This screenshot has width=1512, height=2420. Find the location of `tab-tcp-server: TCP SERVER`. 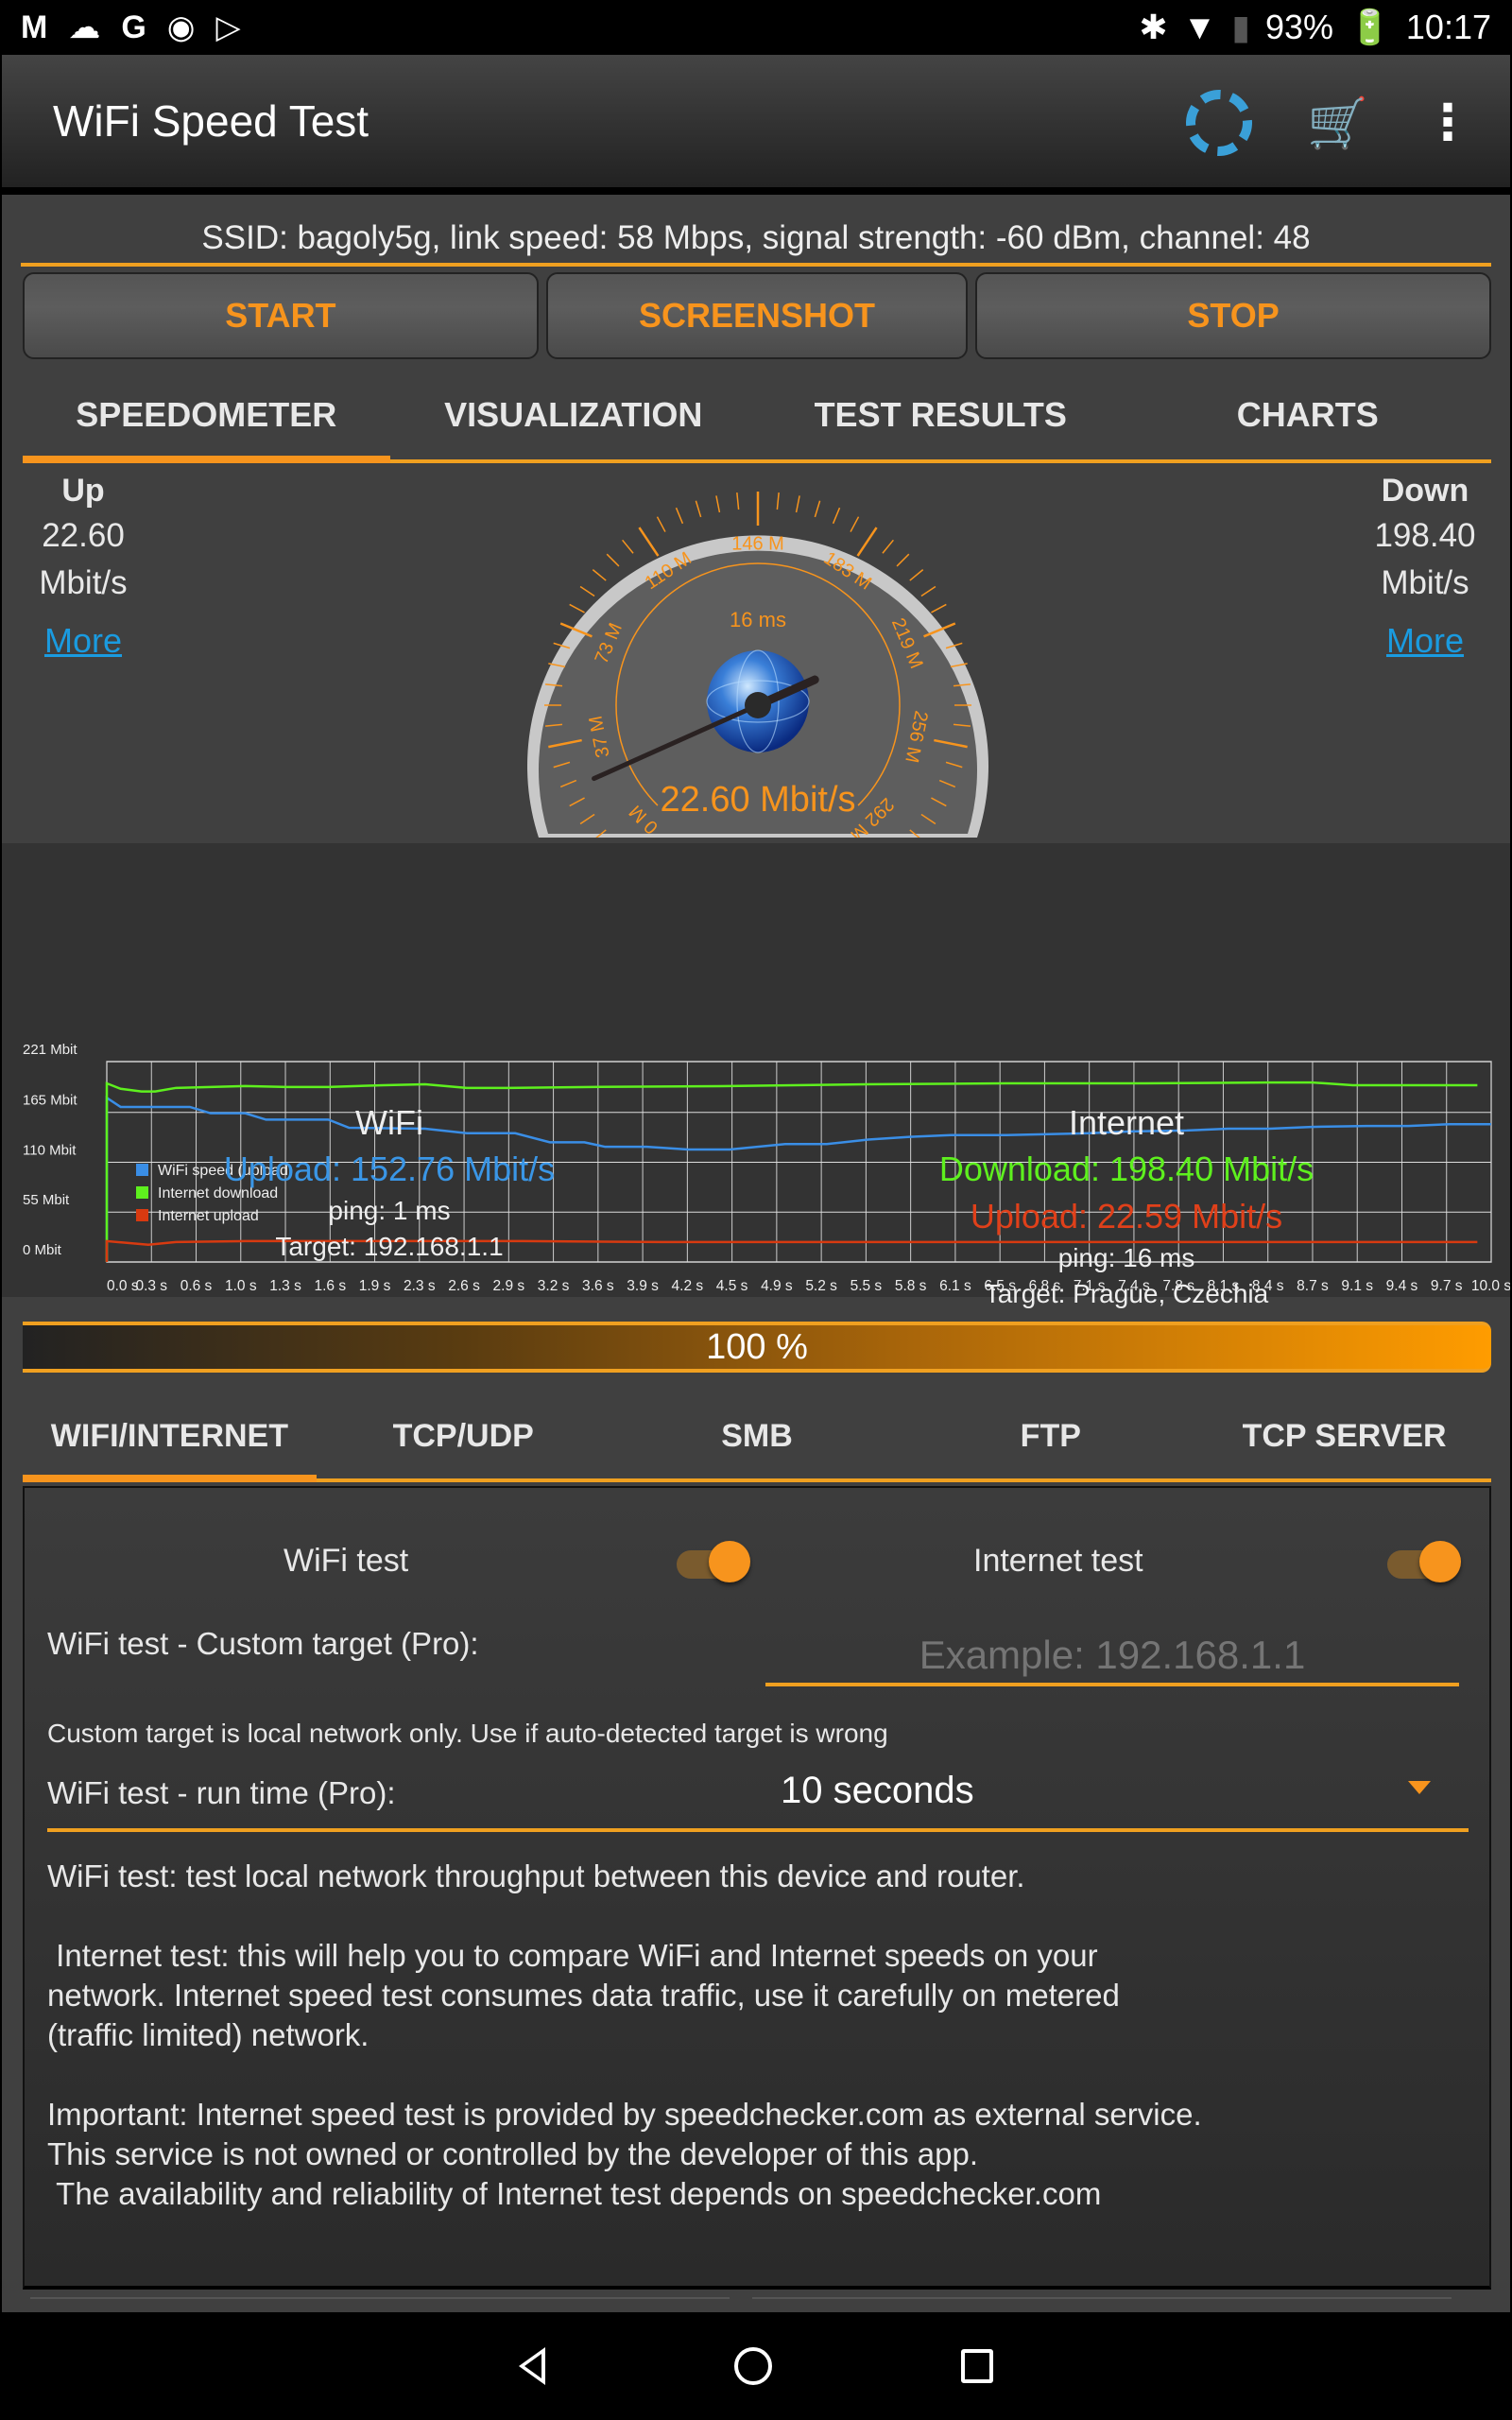

tab-tcp-server: TCP SERVER is located at coordinates (1344, 1437).